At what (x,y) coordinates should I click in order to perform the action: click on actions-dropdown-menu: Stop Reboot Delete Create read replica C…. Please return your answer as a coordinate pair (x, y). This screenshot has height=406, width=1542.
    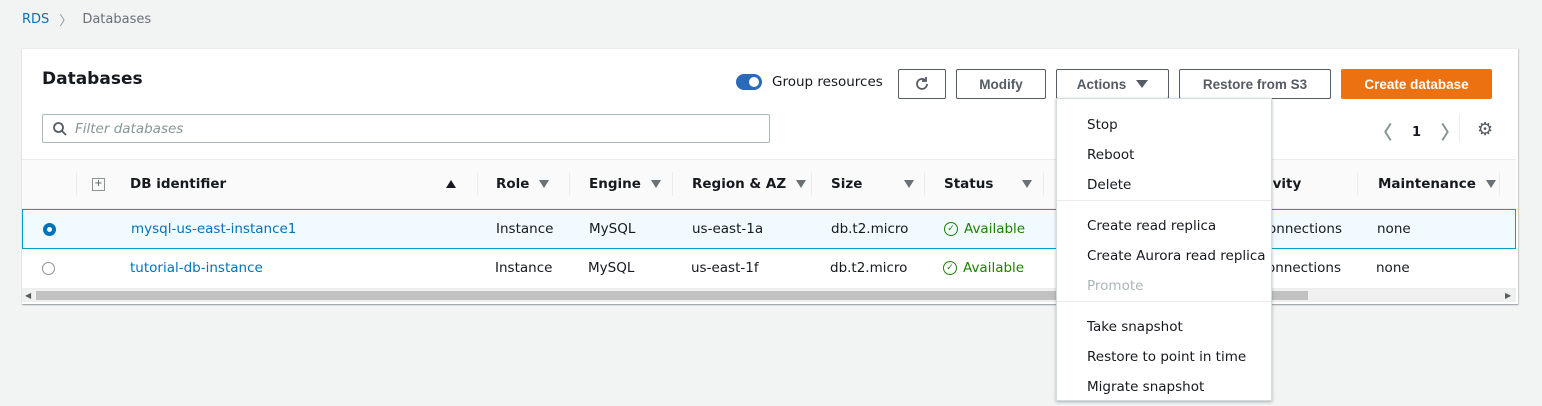
    Looking at the image, I should click on (1164, 249).